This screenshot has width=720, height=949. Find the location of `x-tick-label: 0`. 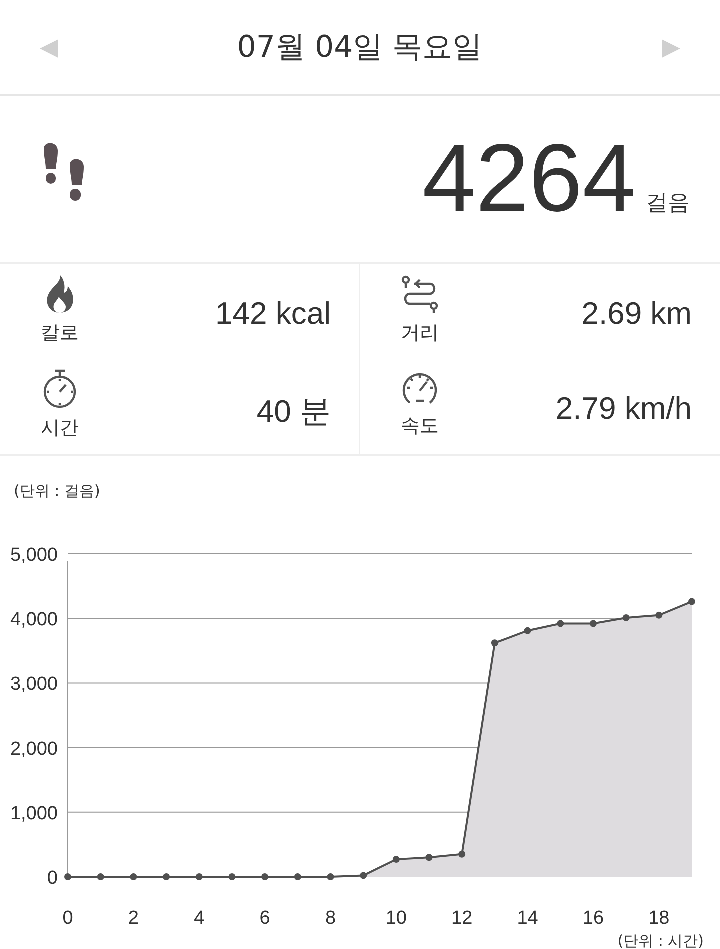

x-tick-label: 0 is located at coordinates (68, 918).